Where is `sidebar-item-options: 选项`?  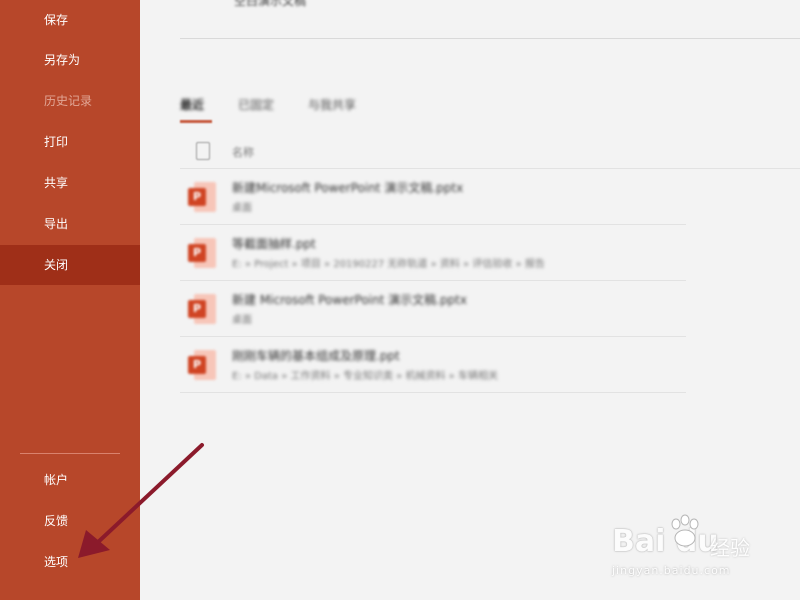 sidebar-item-options: 选项 is located at coordinates (70, 562).